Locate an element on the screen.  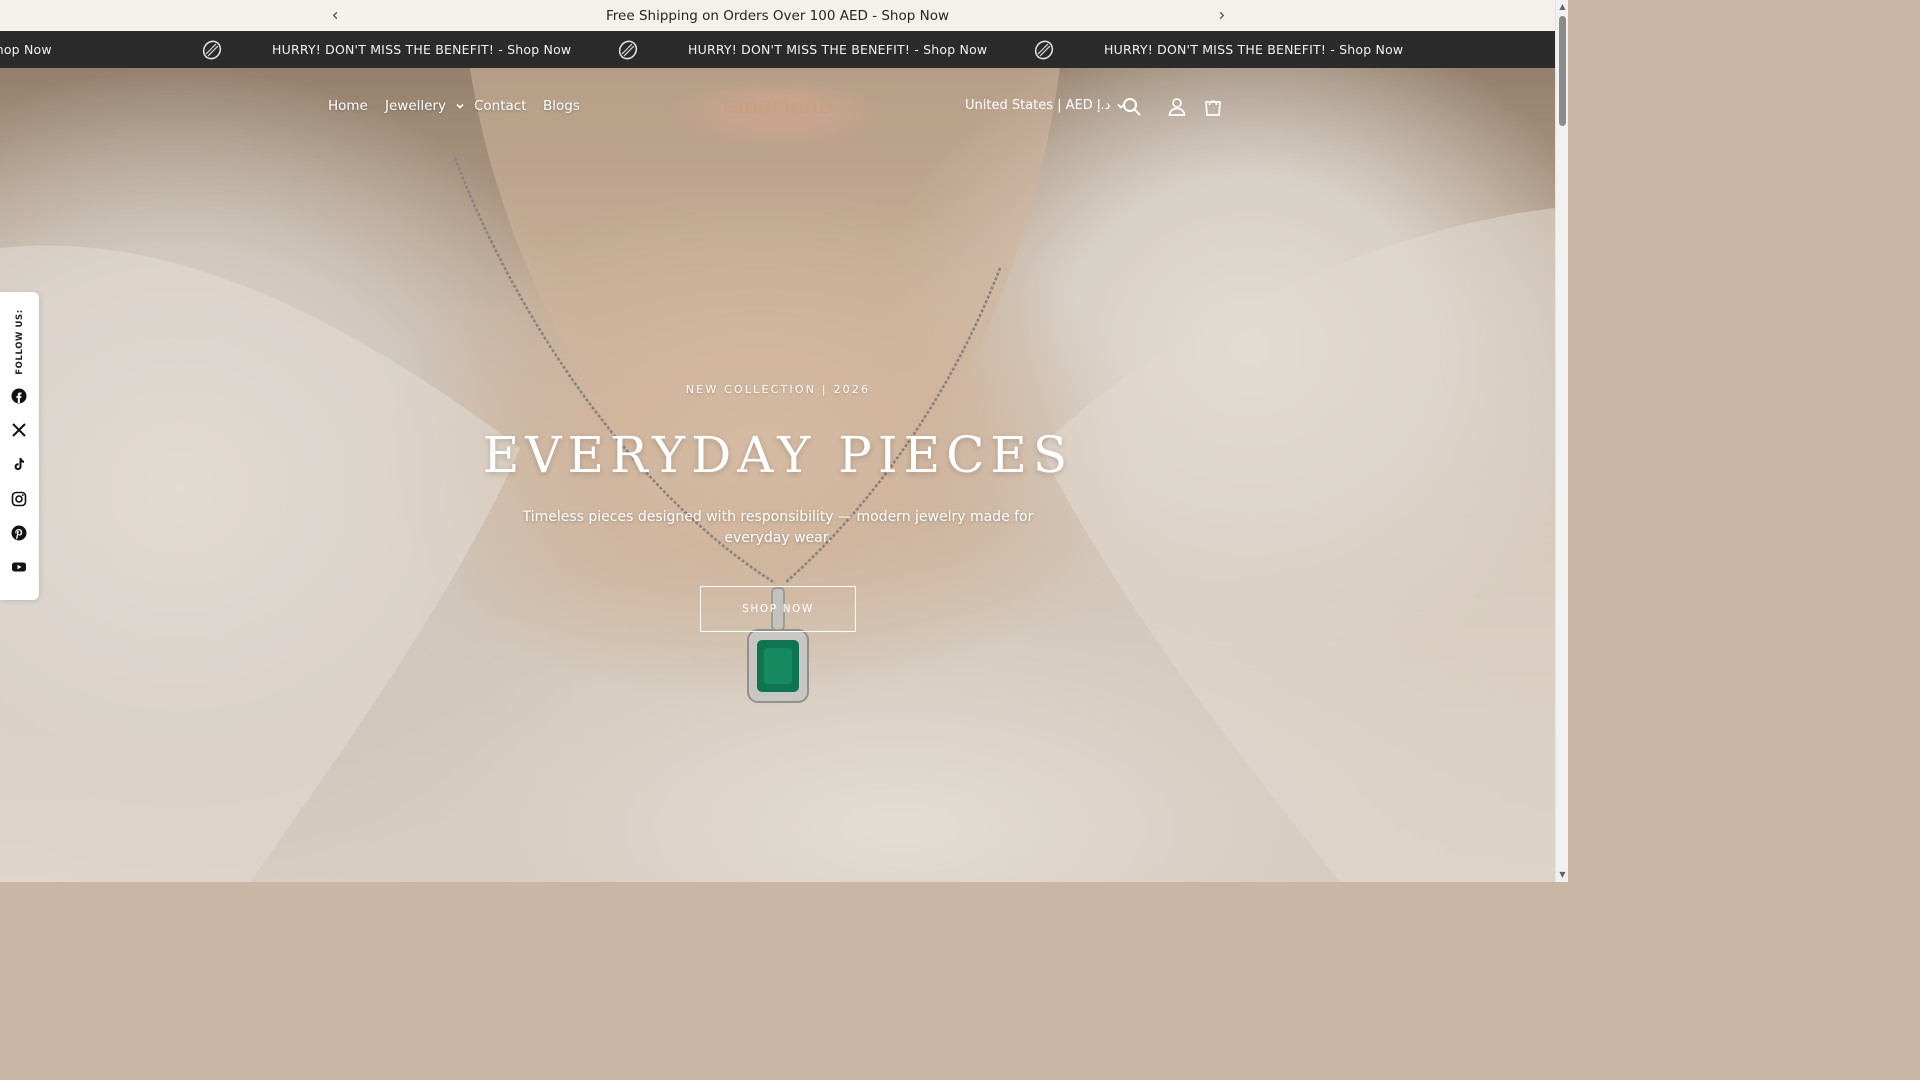
cart-button is located at coordinates (1213, 107).